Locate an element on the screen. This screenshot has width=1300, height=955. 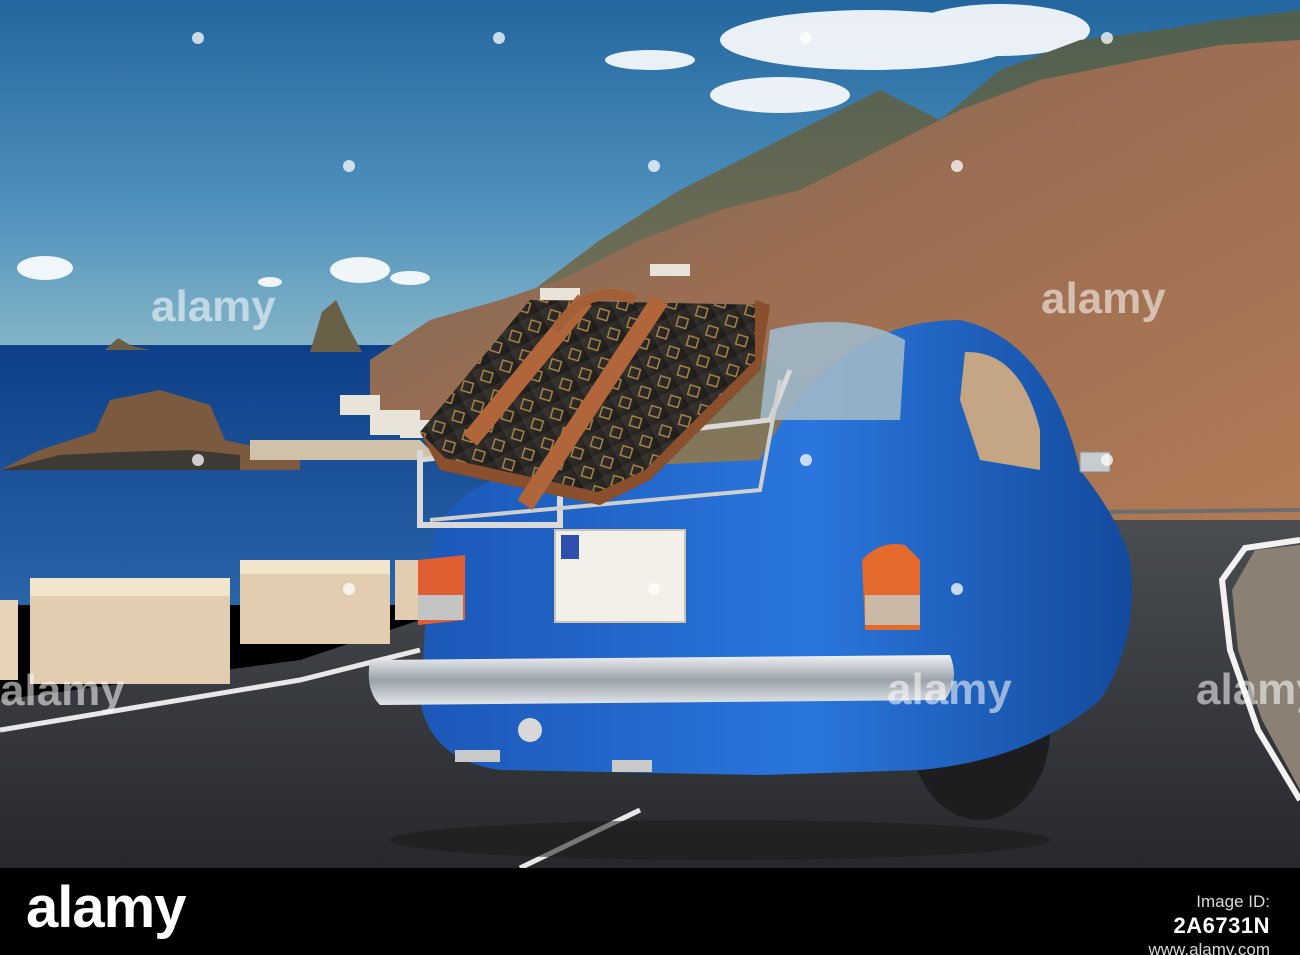
image-id-value: 2A6731N is located at coordinates (1221, 925).